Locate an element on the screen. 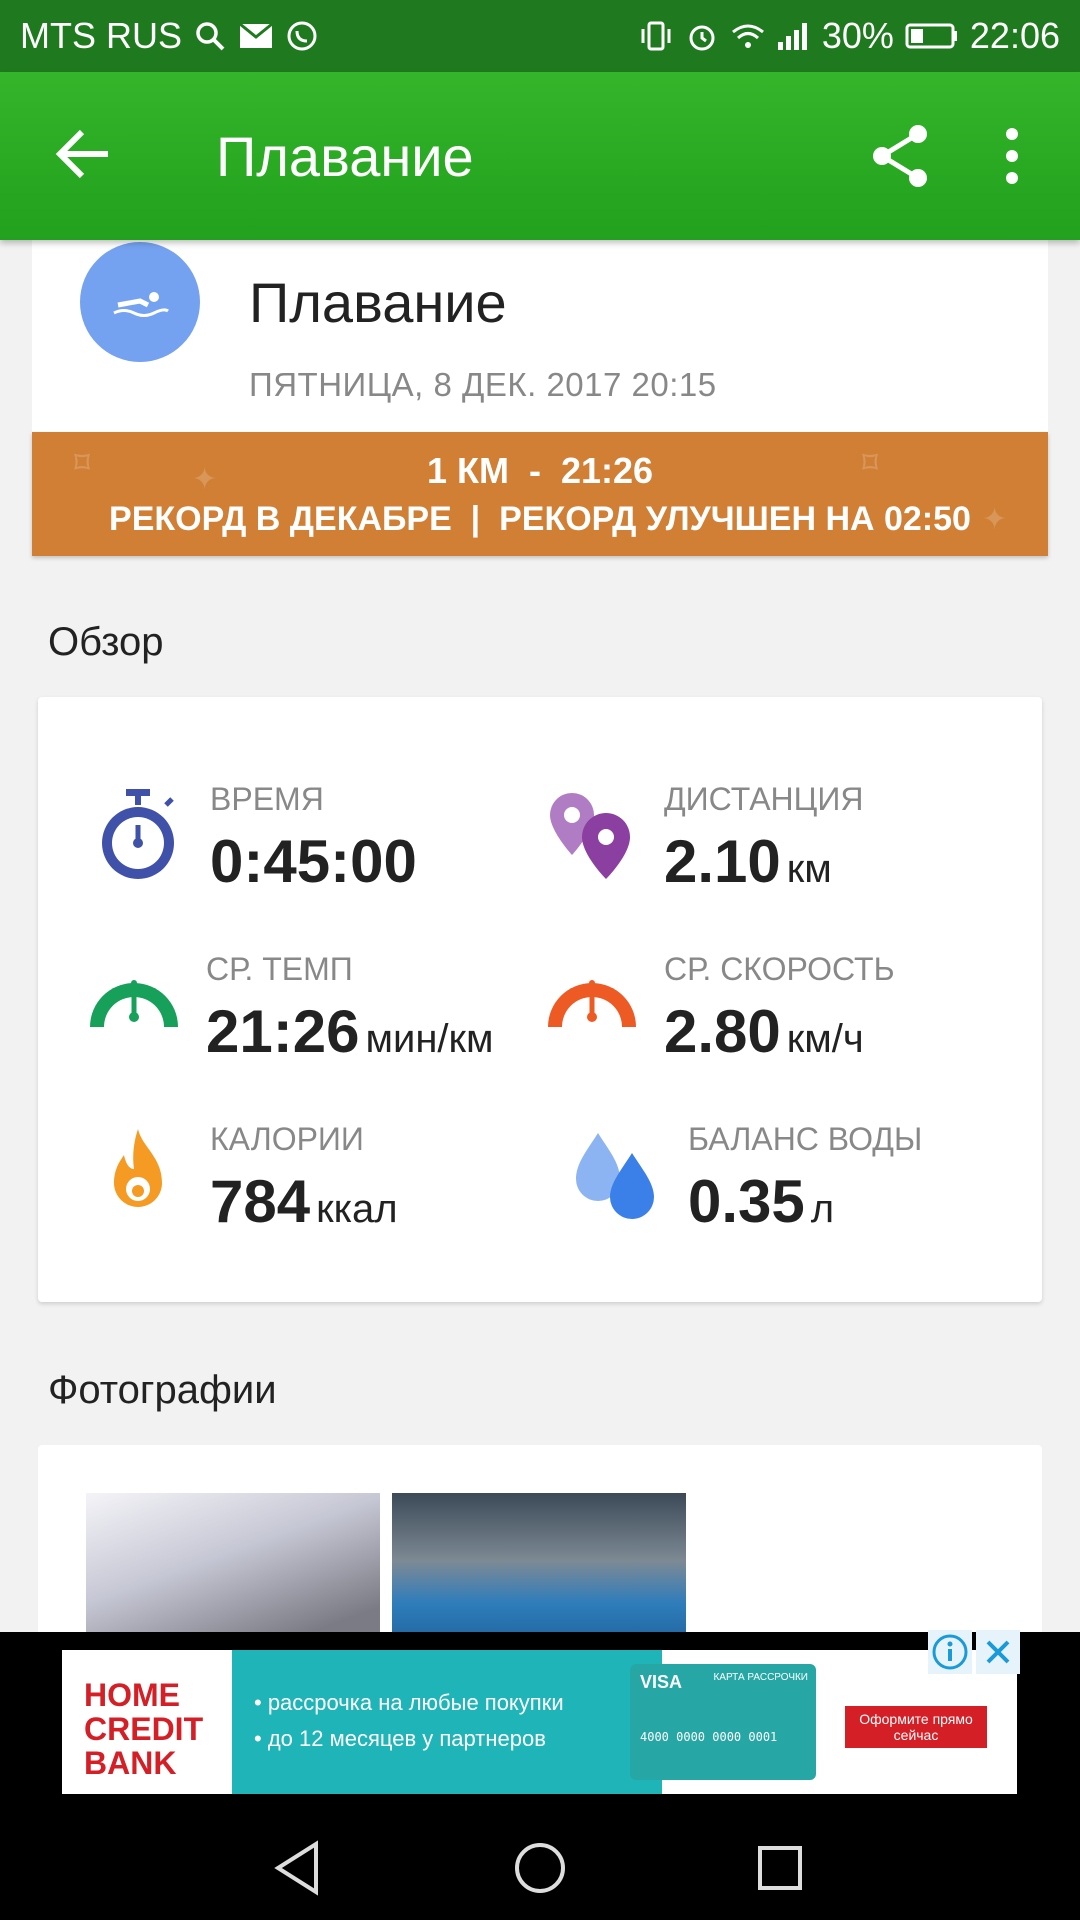  more-options-icon is located at coordinates (1012, 156).